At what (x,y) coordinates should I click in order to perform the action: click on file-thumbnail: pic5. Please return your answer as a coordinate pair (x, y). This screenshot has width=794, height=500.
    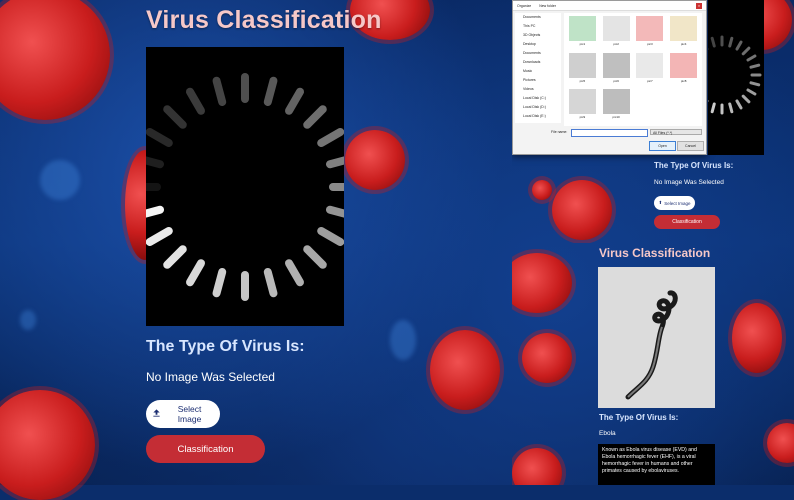
    Looking at the image, I should click on (582, 69).